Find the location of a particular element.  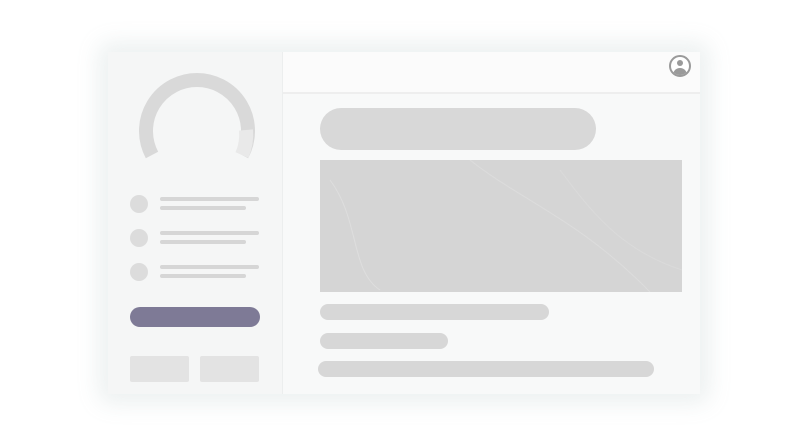

avatar-body is located at coordinates (680, 71).